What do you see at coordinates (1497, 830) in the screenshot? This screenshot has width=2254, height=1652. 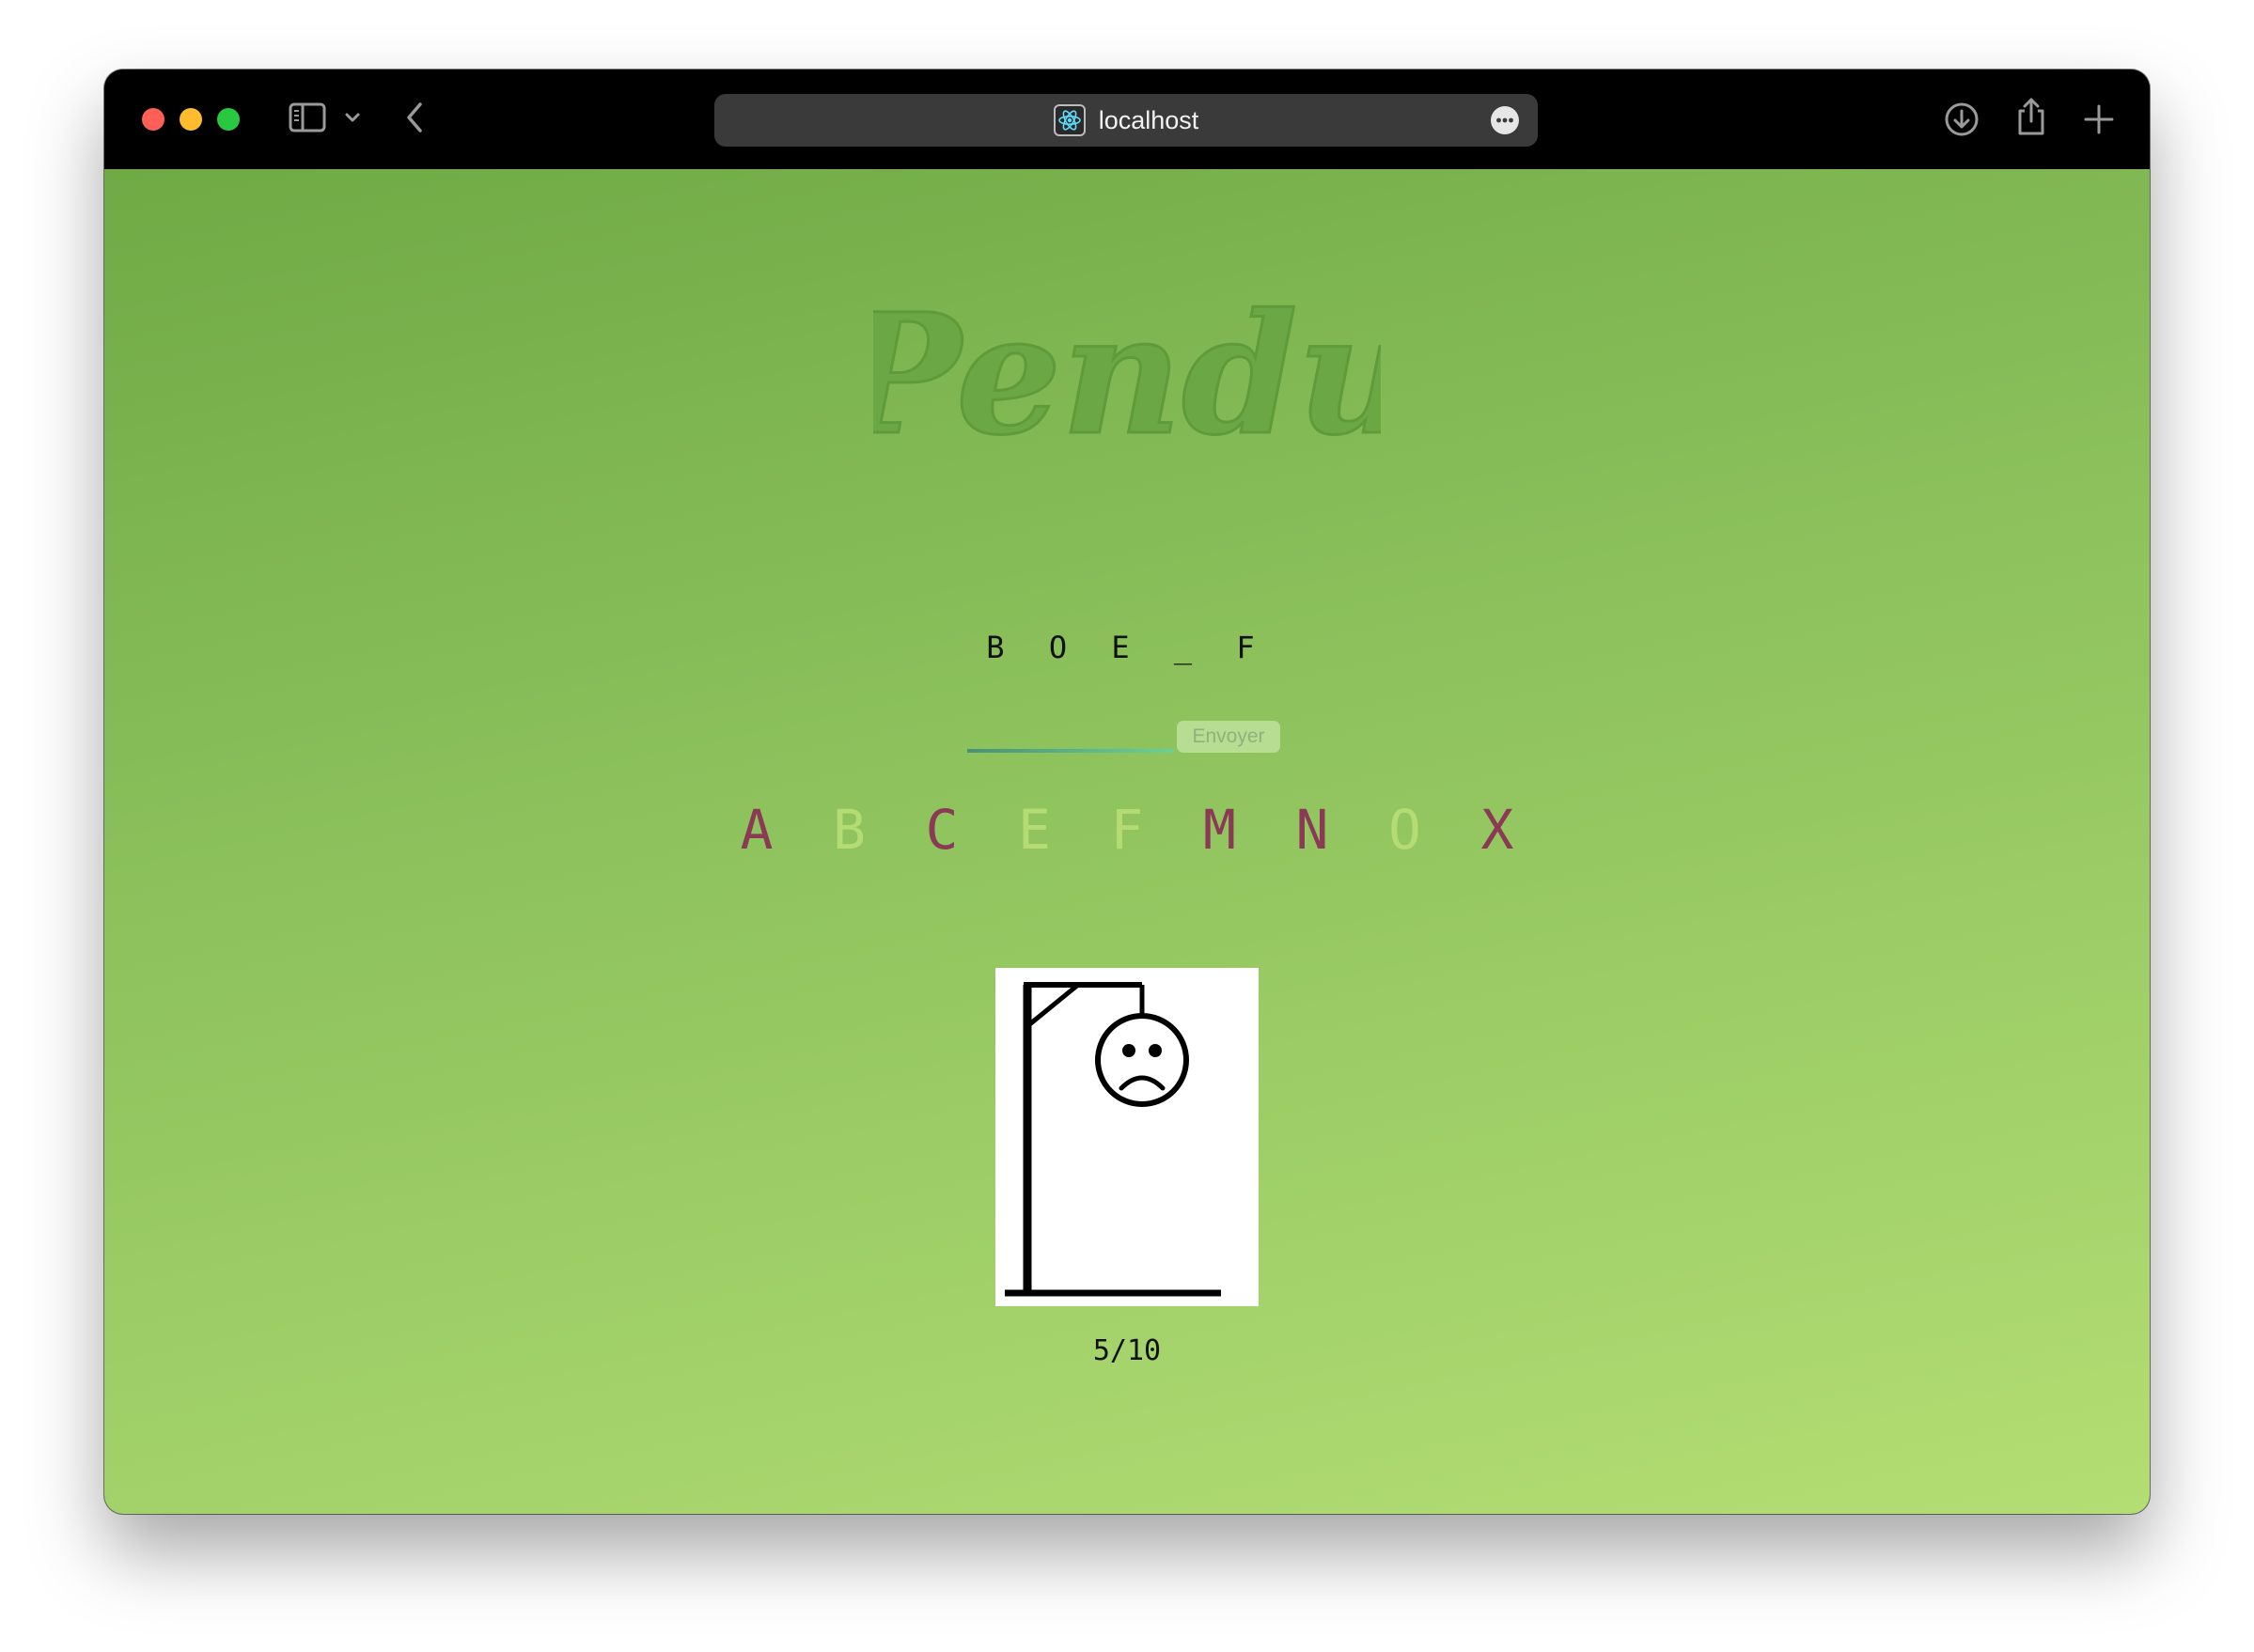 I see `guessed-letter-x: X` at bounding box center [1497, 830].